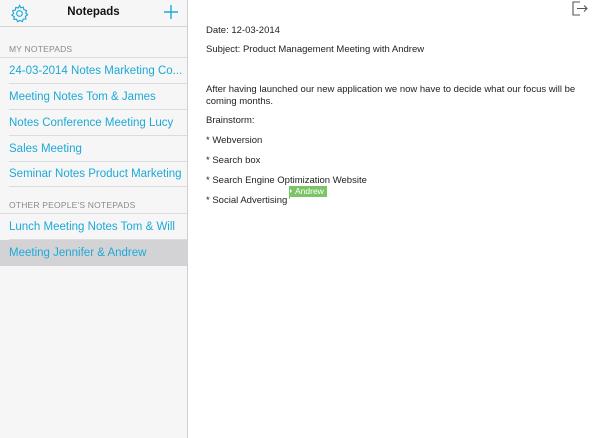 The image size is (600, 438). Describe the element at coordinates (247, 200) in the screenshot. I see `note-bullet: * Social Advertising` at that location.